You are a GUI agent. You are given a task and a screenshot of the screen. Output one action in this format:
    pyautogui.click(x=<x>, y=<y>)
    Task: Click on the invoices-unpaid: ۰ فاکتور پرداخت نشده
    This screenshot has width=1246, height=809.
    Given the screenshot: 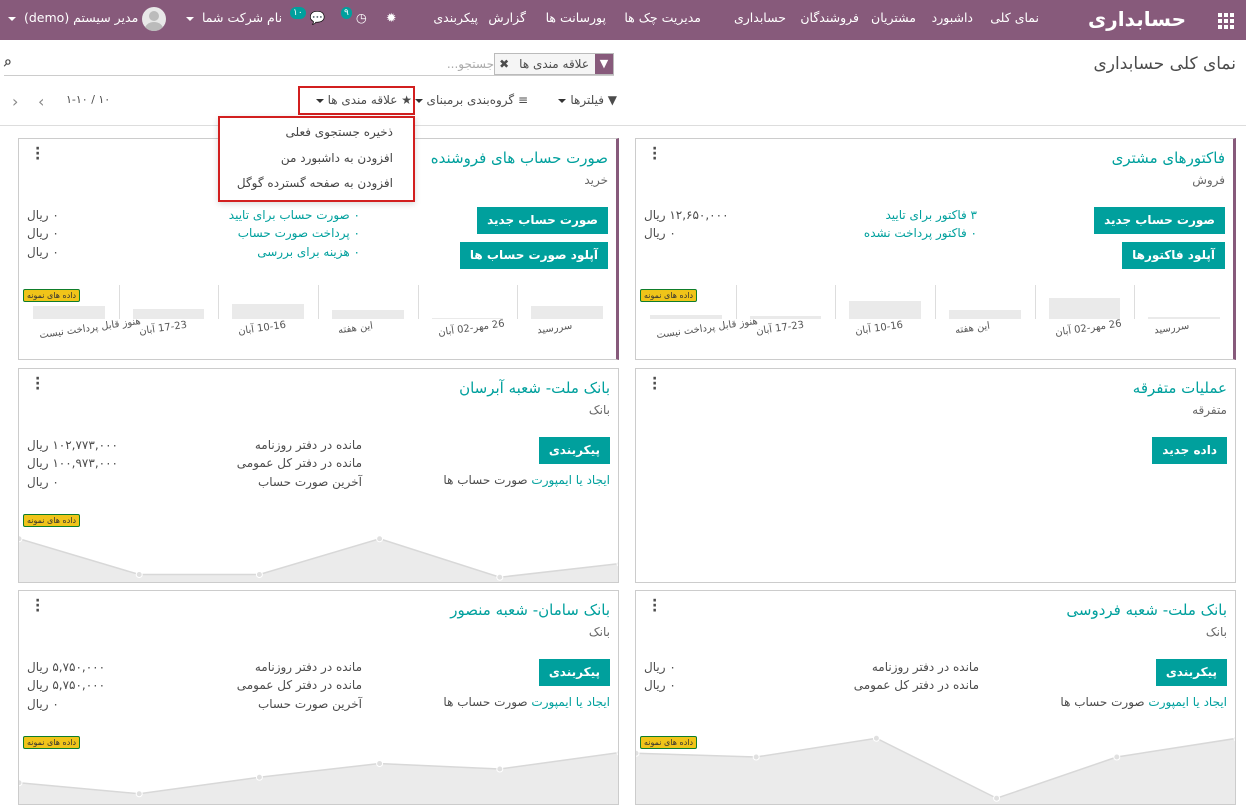 What is the action you would take?
    pyautogui.click(x=920, y=233)
    